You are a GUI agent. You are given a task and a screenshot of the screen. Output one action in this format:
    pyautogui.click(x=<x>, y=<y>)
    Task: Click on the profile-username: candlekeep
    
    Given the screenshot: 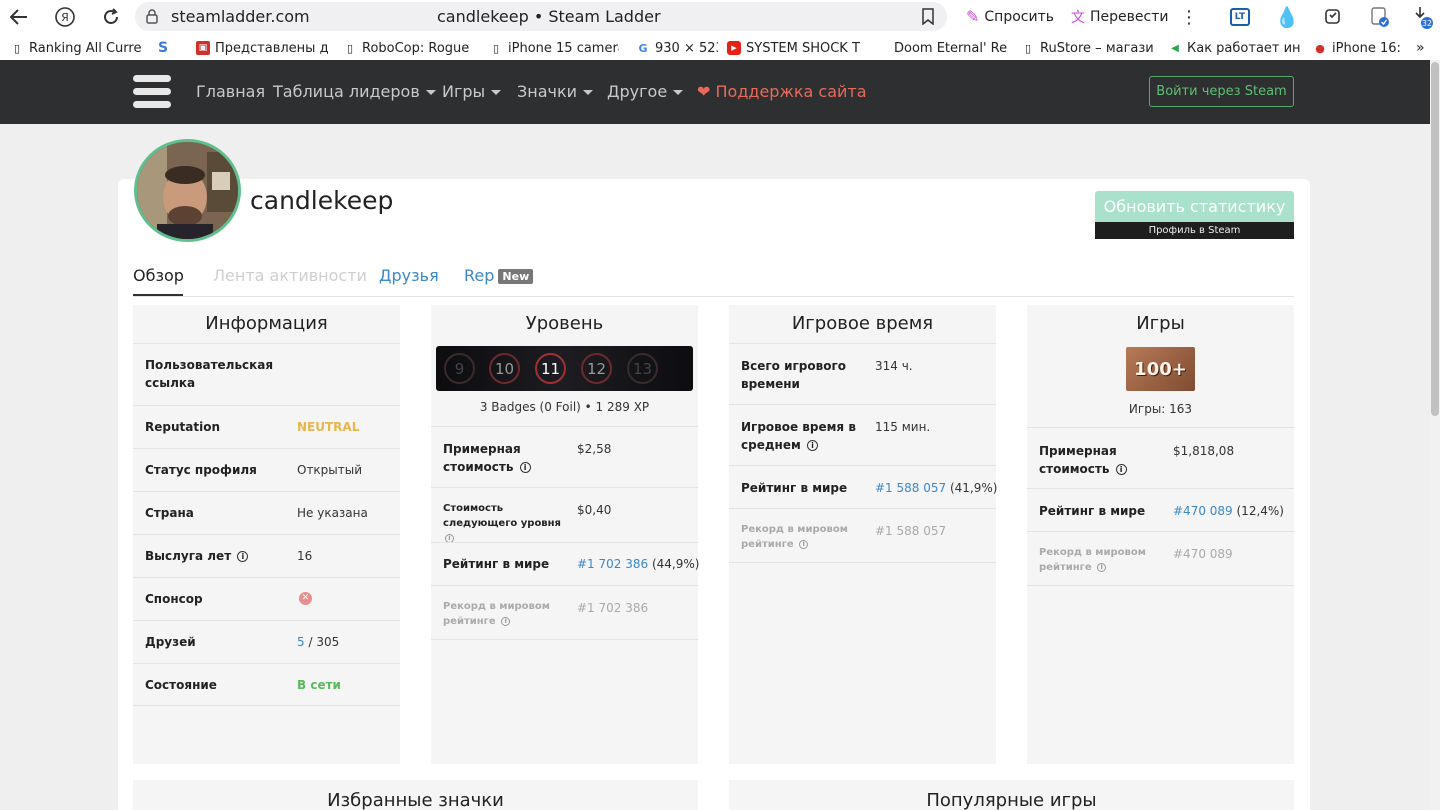 What is the action you would take?
    pyautogui.click(x=322, y=200)
    